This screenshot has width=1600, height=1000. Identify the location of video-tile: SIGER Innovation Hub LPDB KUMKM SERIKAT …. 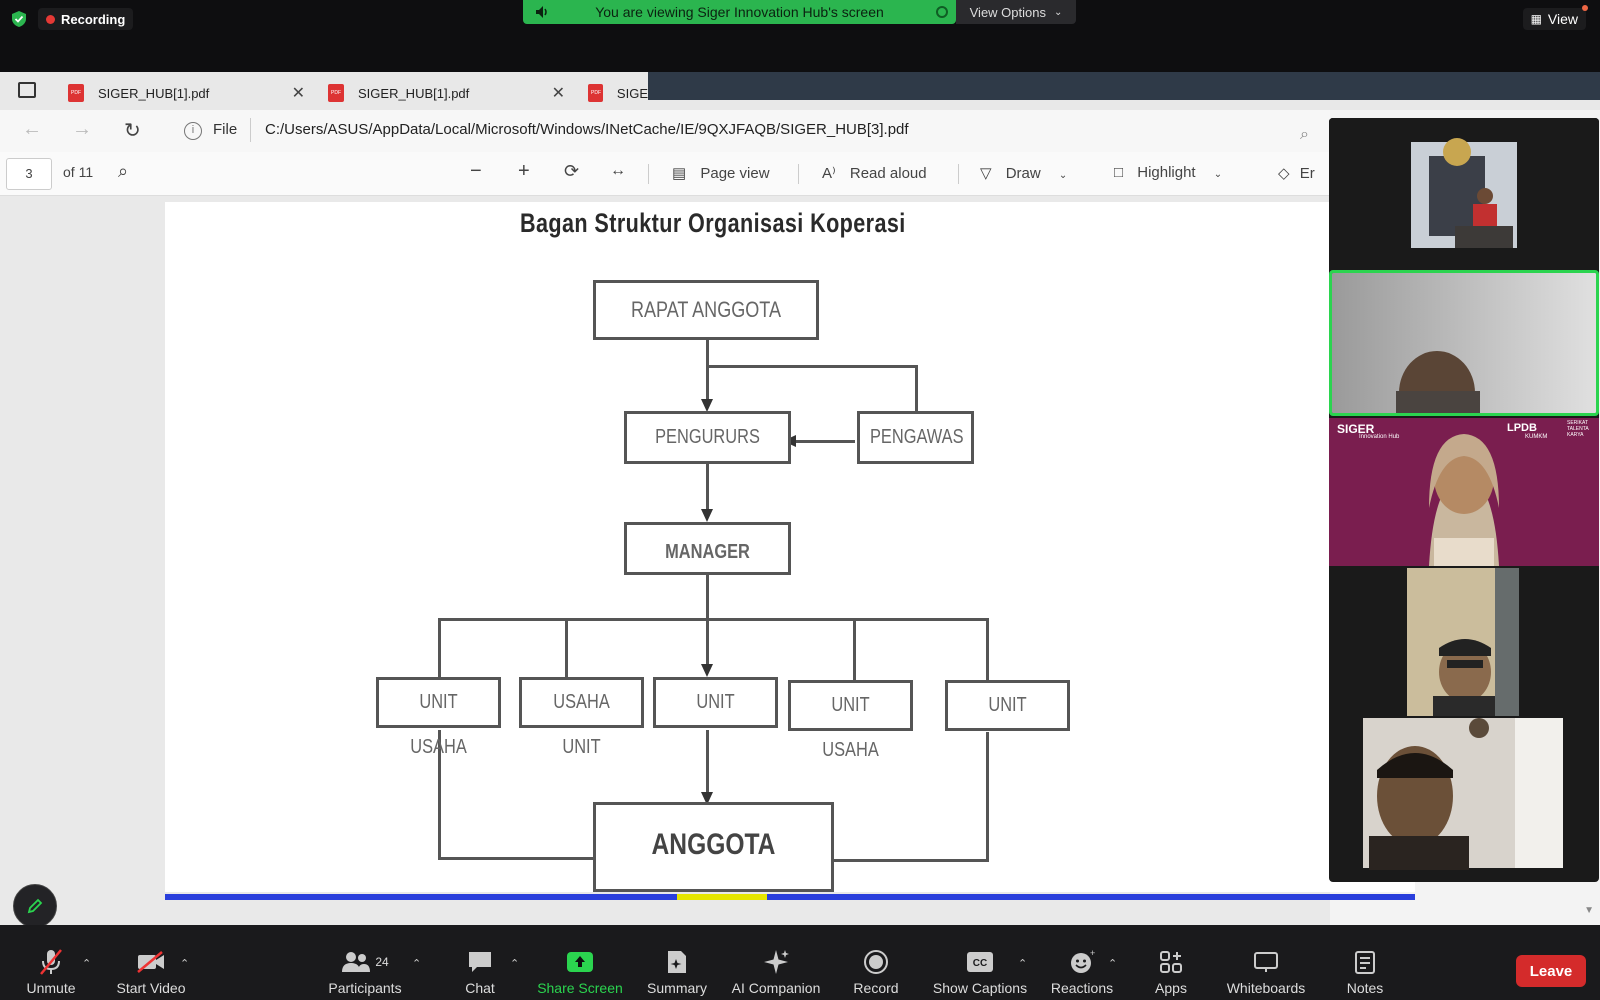
(1464, 492).